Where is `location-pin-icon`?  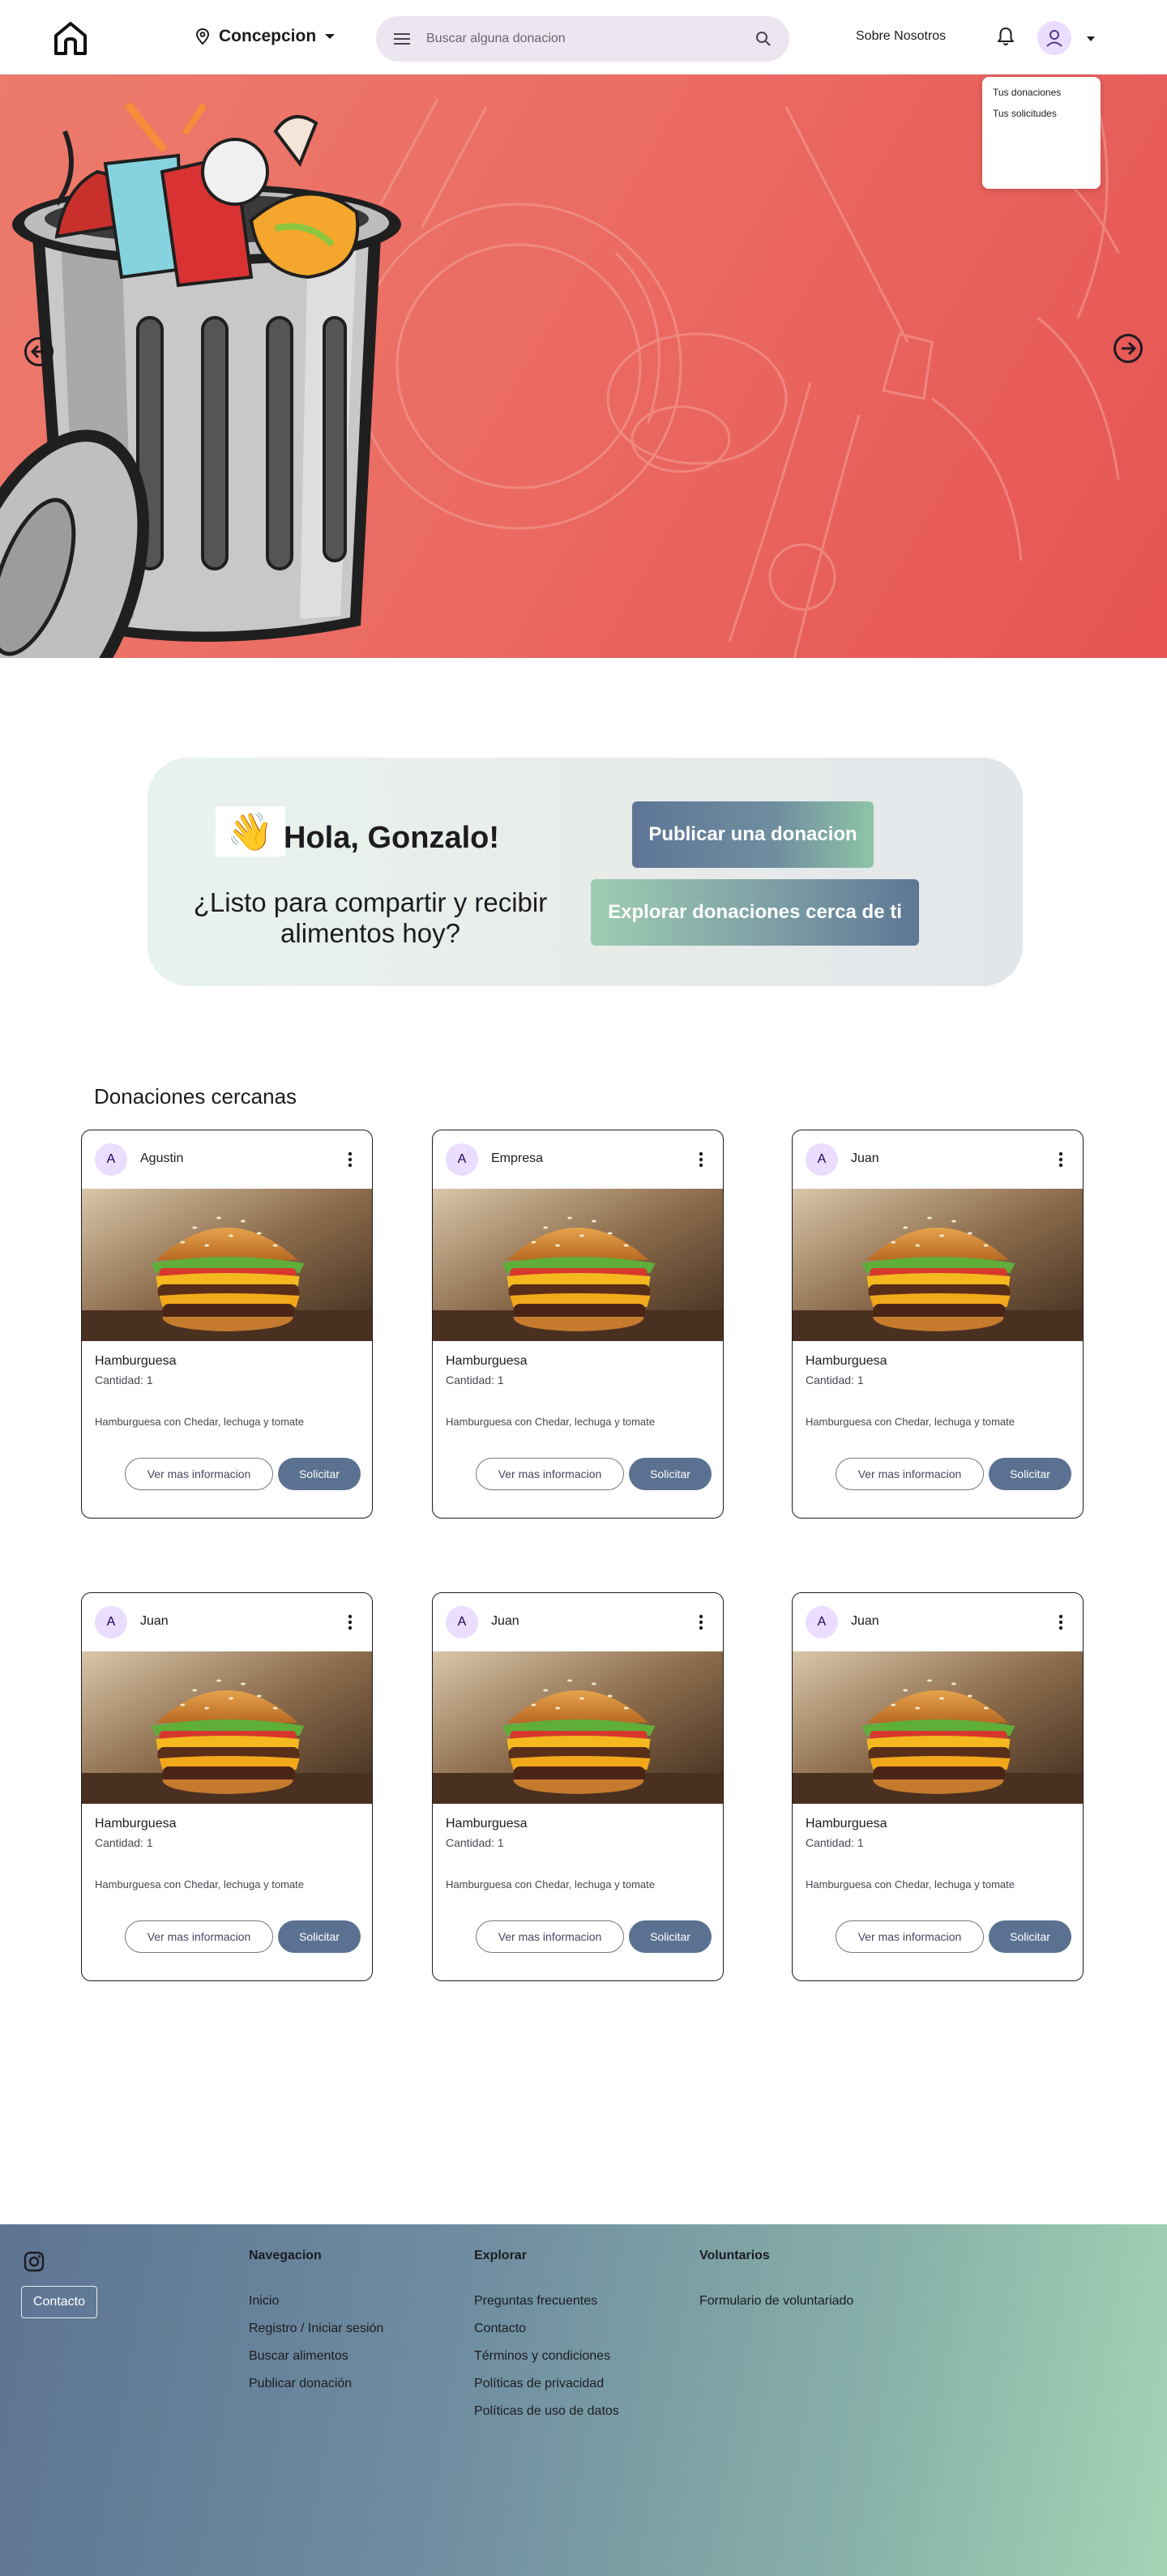 location-pin-icon is located at coordinates (202, 36).